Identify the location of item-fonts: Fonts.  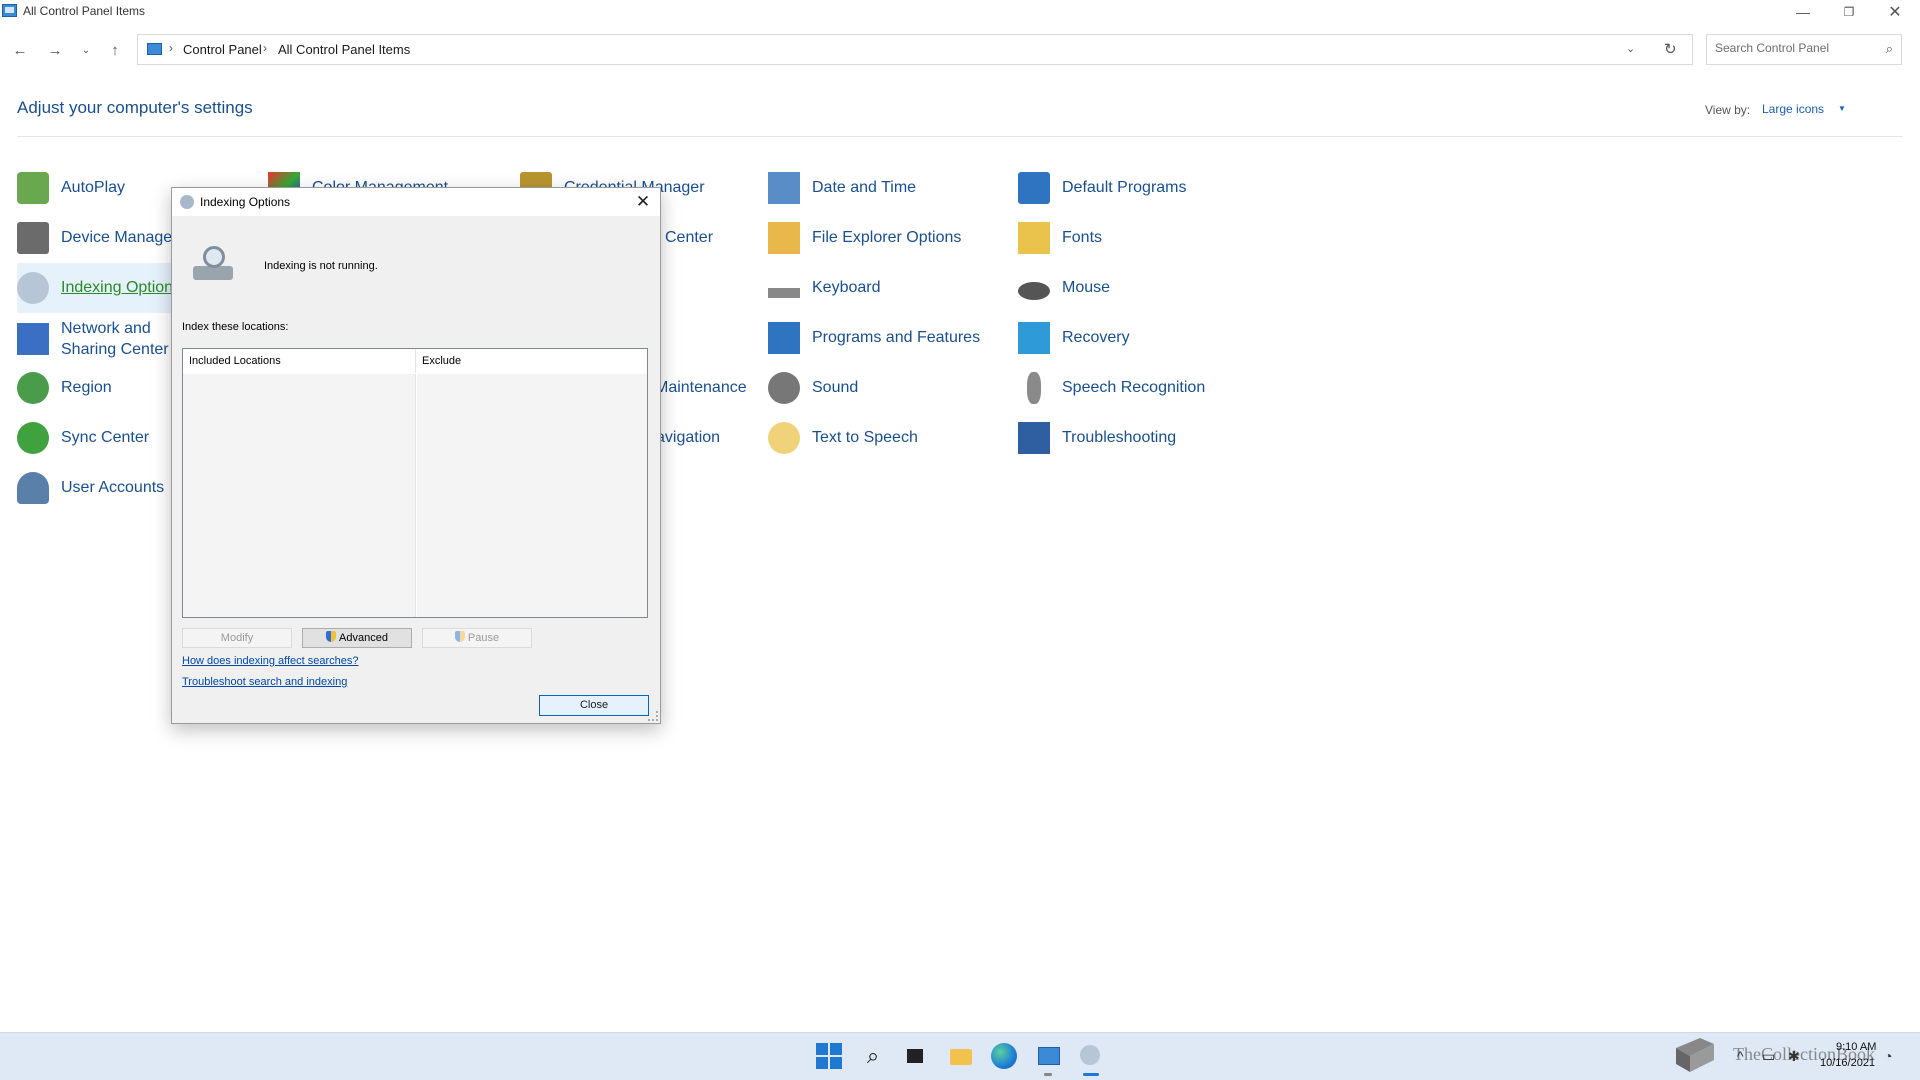
(1138, 238).